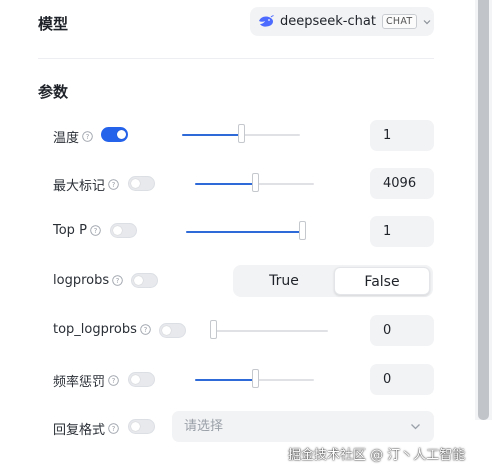 The image size is (492, 475). Describe the element at coordinates (141, 379) in the screenshot. I see `frequency-penalty-toggle` at that location.